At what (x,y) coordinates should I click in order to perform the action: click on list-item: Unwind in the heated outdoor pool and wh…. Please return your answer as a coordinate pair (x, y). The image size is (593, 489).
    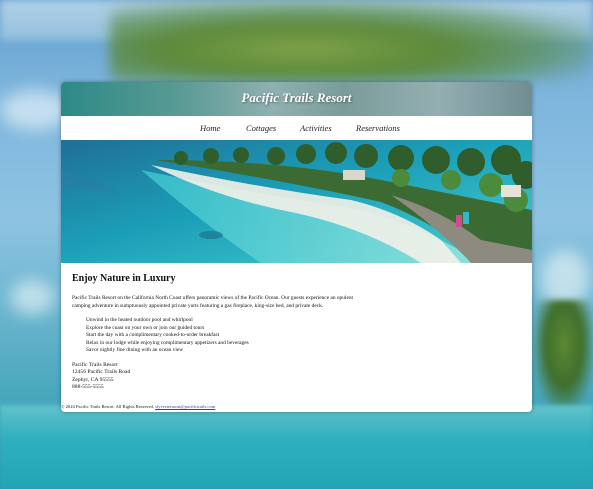
    Looking at the image, I should click on (139, 320).